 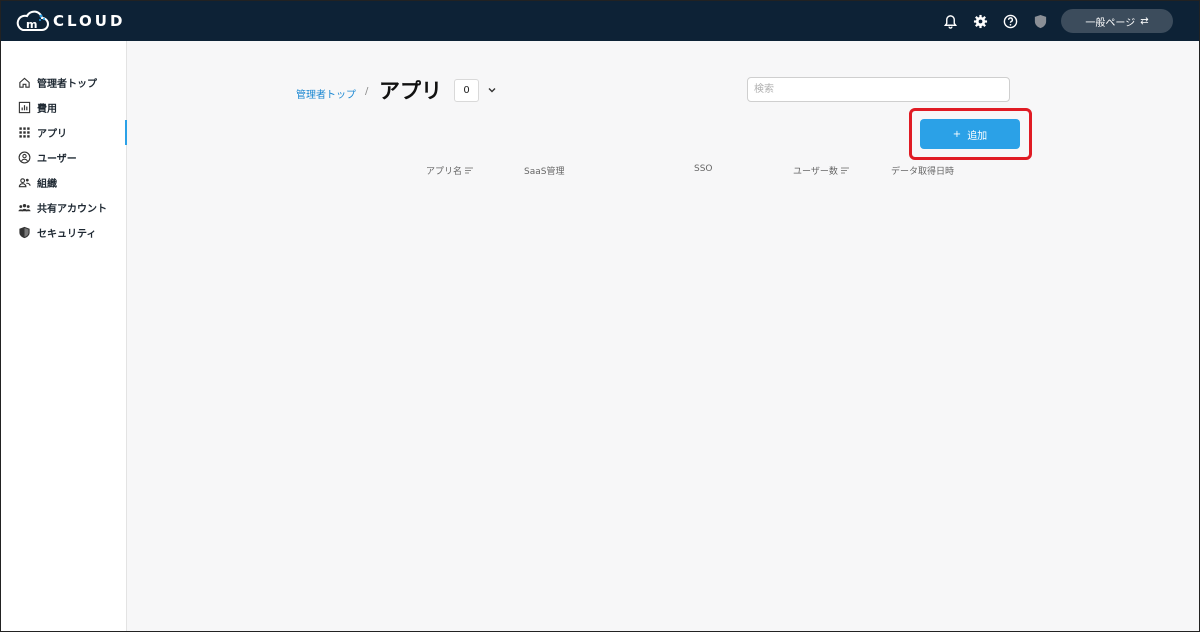 I want to click on column-label: ユーザー数, so click(x=815, y=172).